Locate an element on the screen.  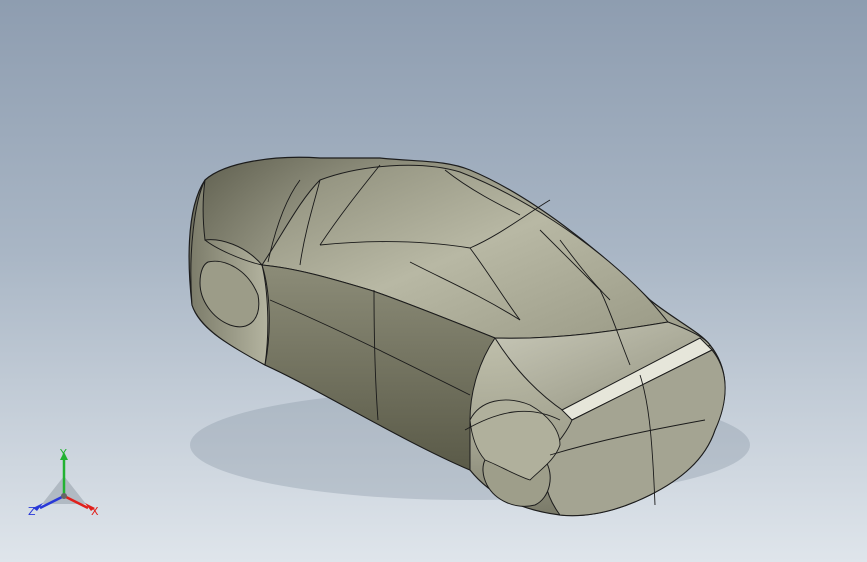
coordinate-triad: Y X Z is located at coordinates (64, 486).